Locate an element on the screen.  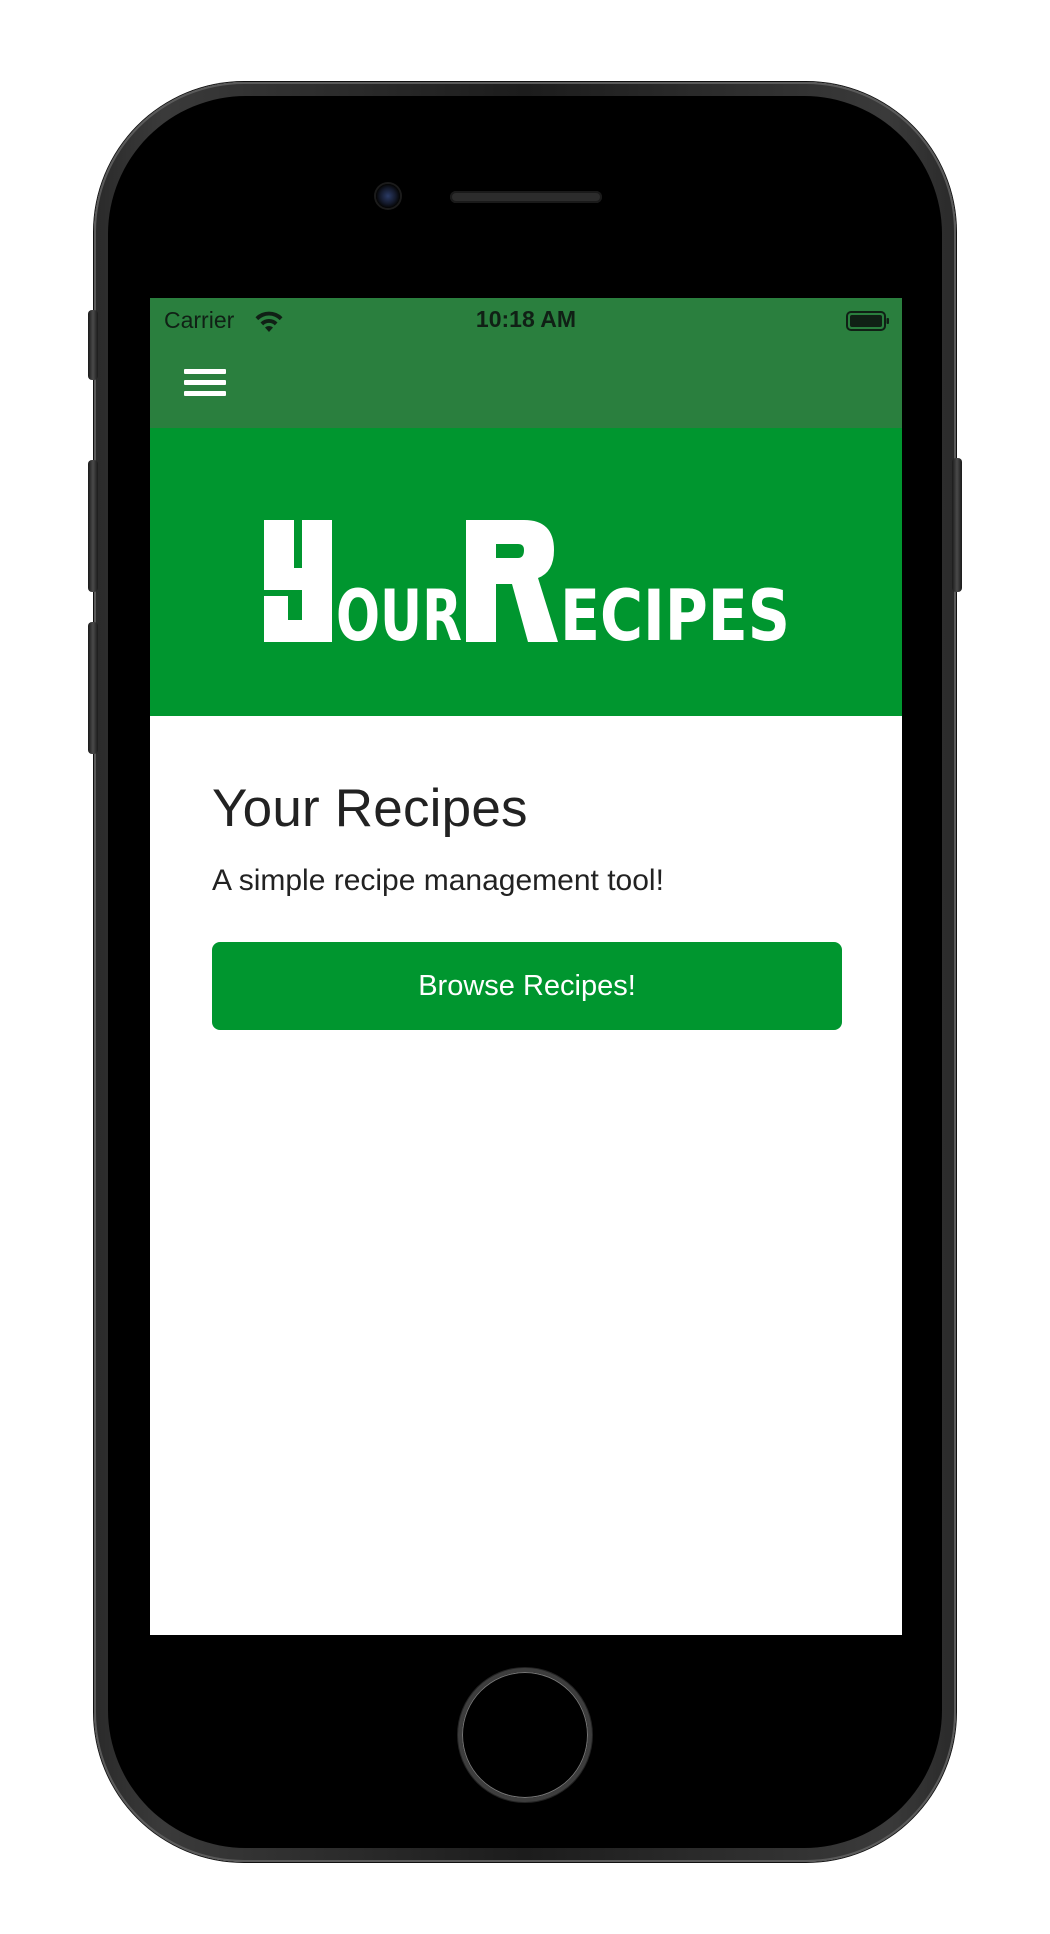
svg-text: ECIPES is located at coordinates (675, 608).